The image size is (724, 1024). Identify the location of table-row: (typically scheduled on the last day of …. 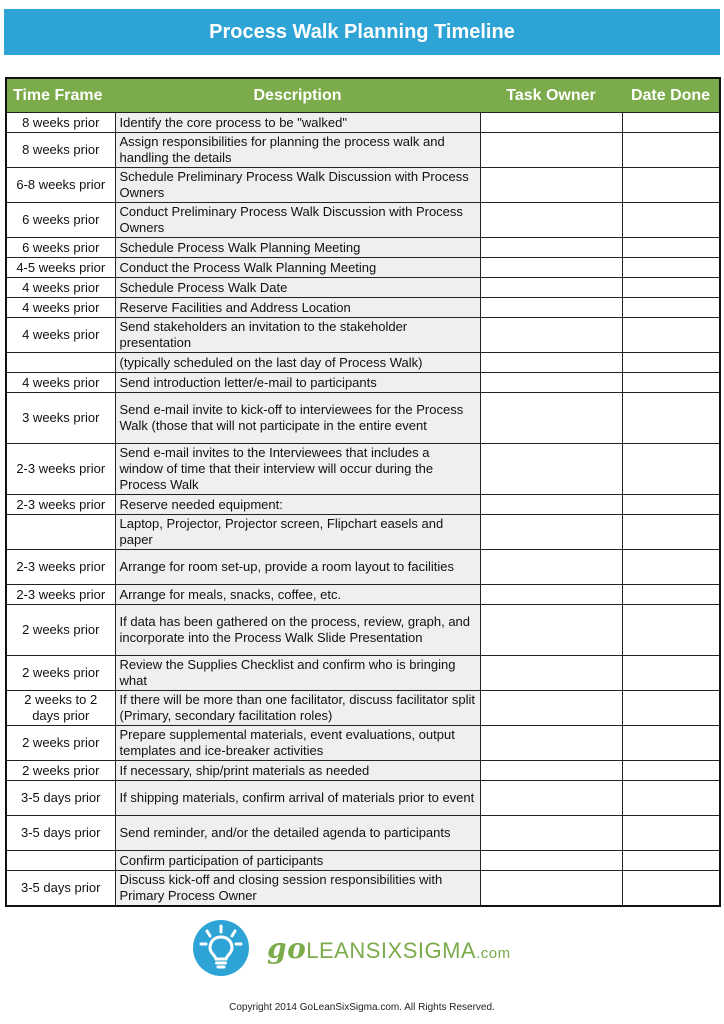
(363, 362).